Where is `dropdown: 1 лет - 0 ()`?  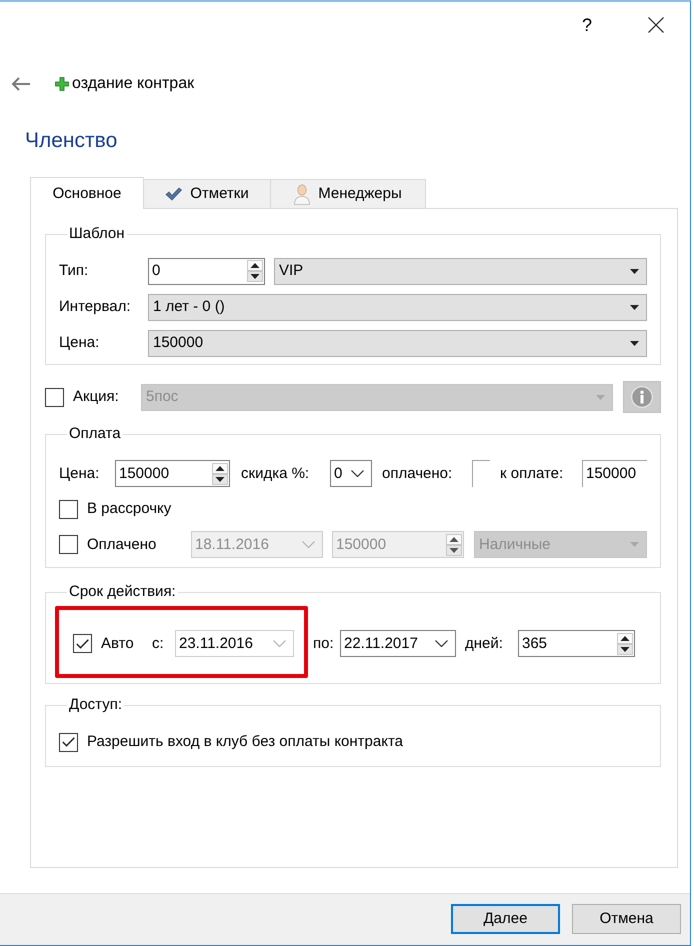 dropdown: 1 лет - 0 () is located at coordinates (397, 307).